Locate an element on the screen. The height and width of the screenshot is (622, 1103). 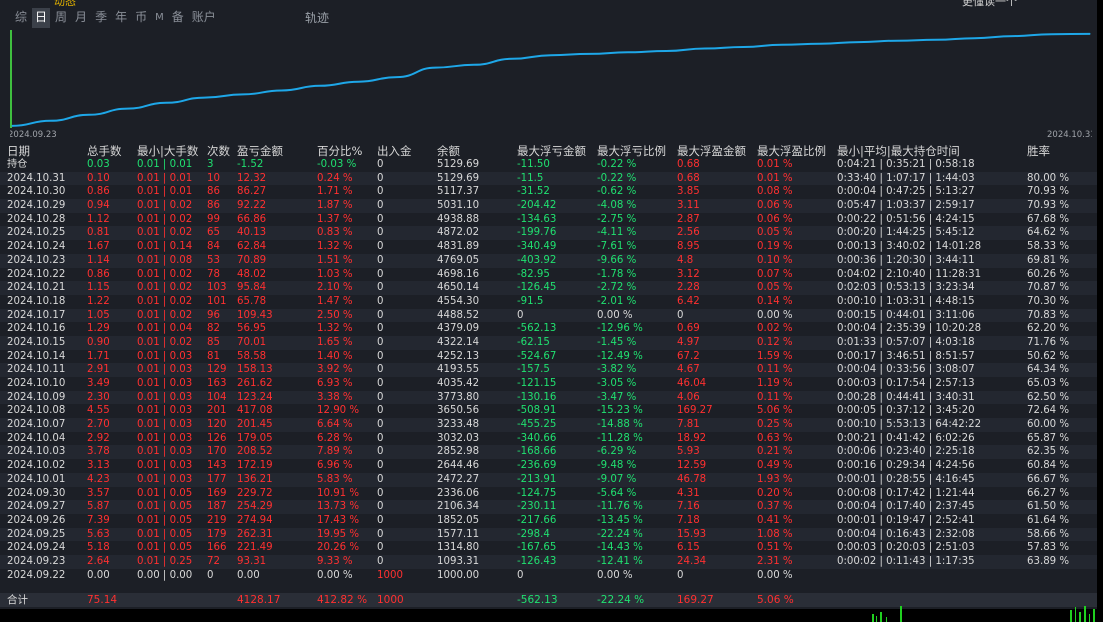
cell-max-float-loss-pct: -0.22 % is located at coordinates (617, 164).